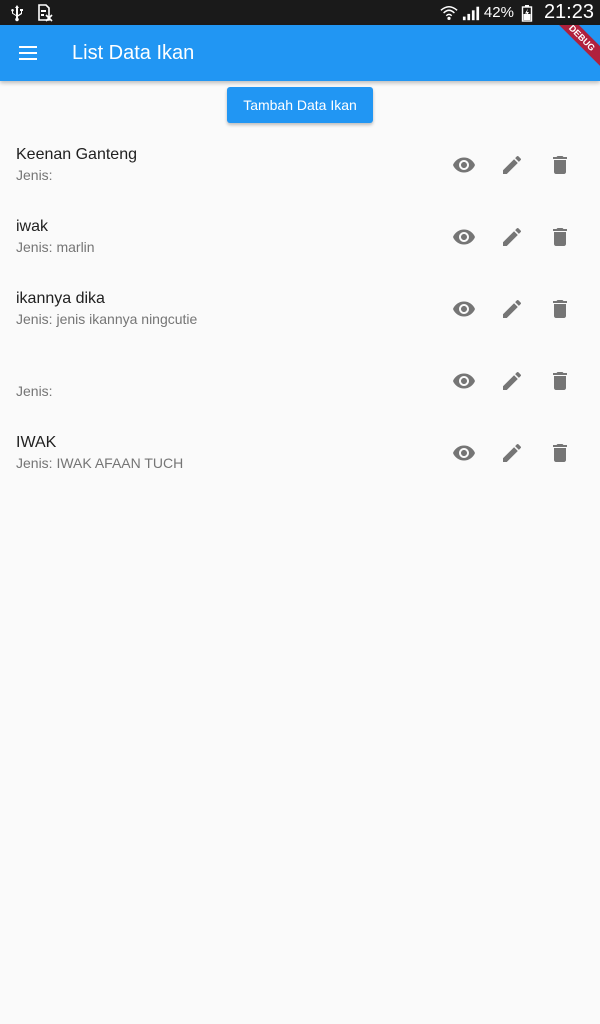  Describe the element at coordinates (300, 105) in the screenshot. I see `add-fish-button: Tambah Data Ikan` at that location.